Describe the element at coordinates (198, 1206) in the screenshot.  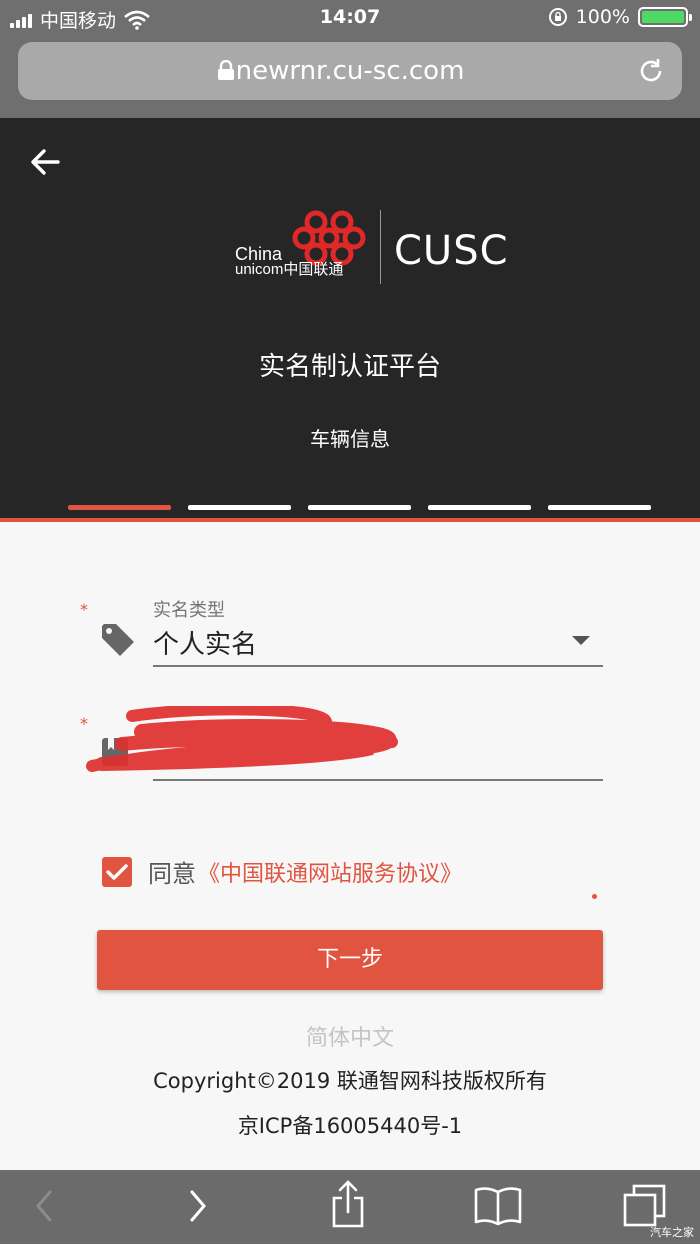
I see `forward-icon` at that location.